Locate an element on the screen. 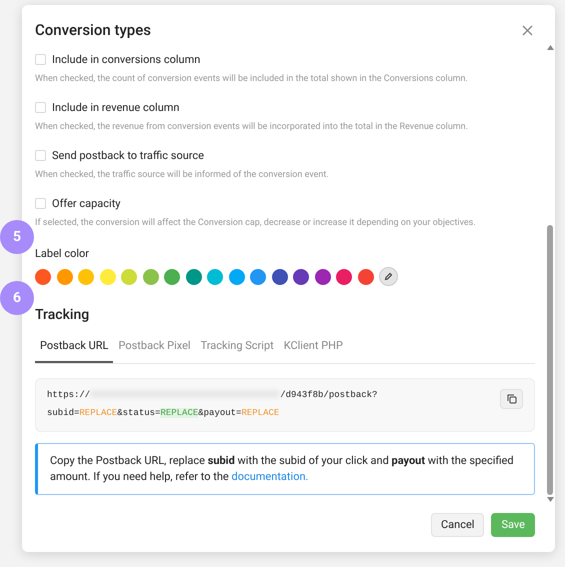  documentation-link: documentation. is located at coordinates (269, 476).